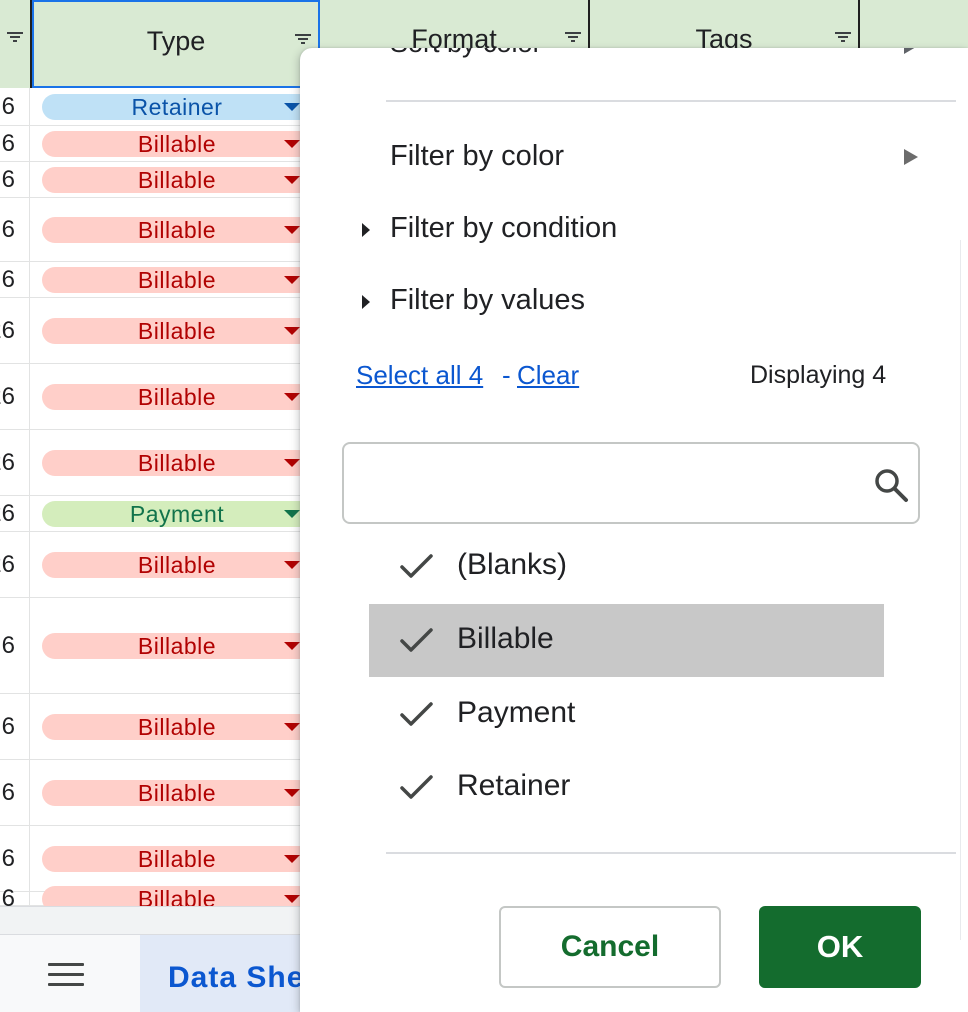  Describe the element at coordinates (487, 300) in the screenshot. I see `menu-item-filter-by-values: Filter by values` at that location.